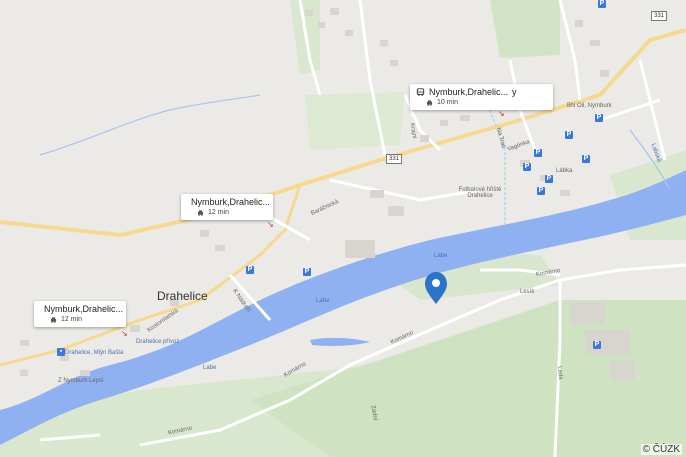 Image resolution: width=686 pixels, height=457 pixels. What do you see at coordinates (420, 92) in the screenshot?
I see `bus-icon` at bounding box center [420, 92].